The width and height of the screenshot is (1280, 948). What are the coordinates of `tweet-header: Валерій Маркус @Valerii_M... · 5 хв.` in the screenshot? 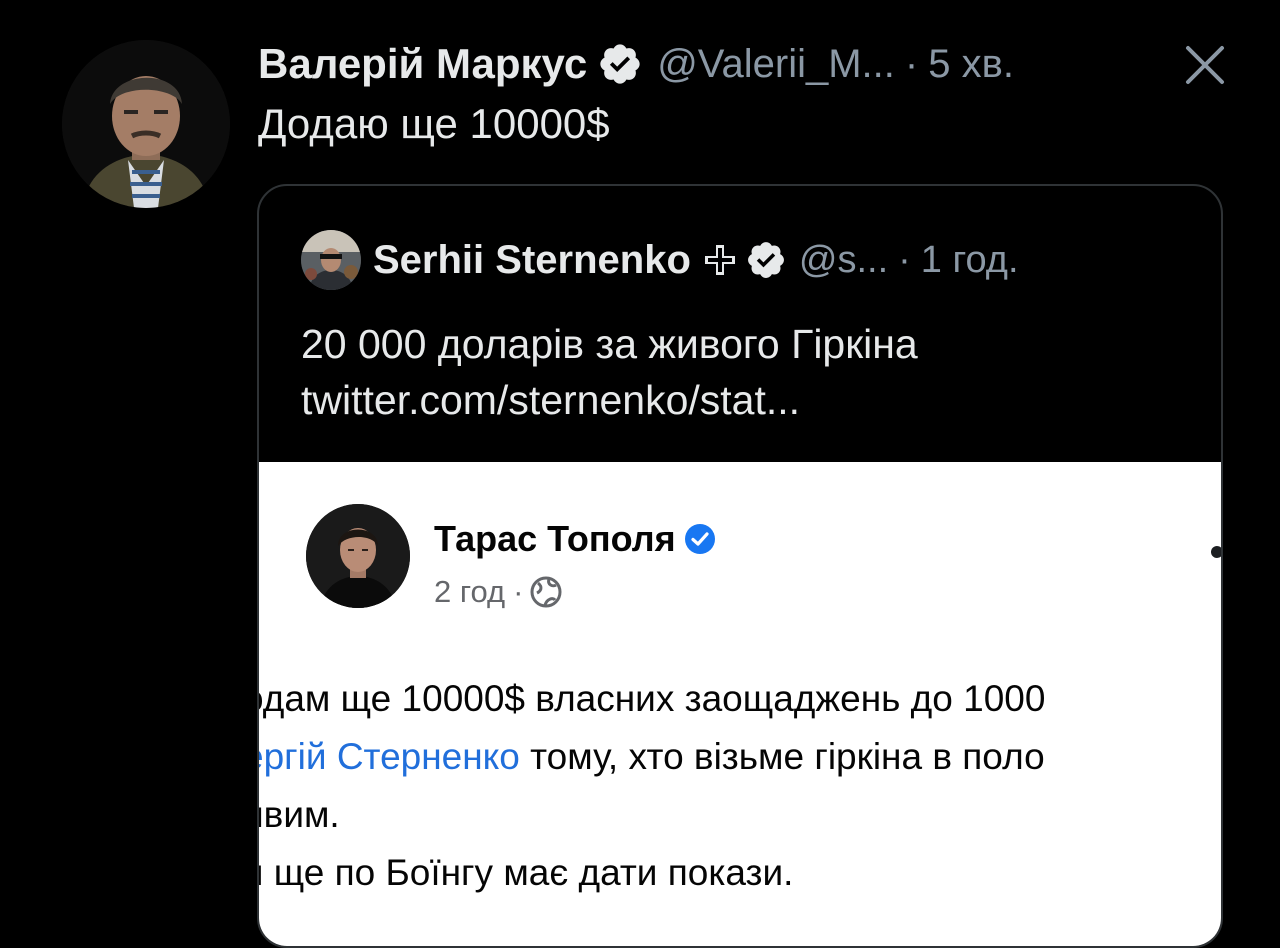 It's located at (636, 64).